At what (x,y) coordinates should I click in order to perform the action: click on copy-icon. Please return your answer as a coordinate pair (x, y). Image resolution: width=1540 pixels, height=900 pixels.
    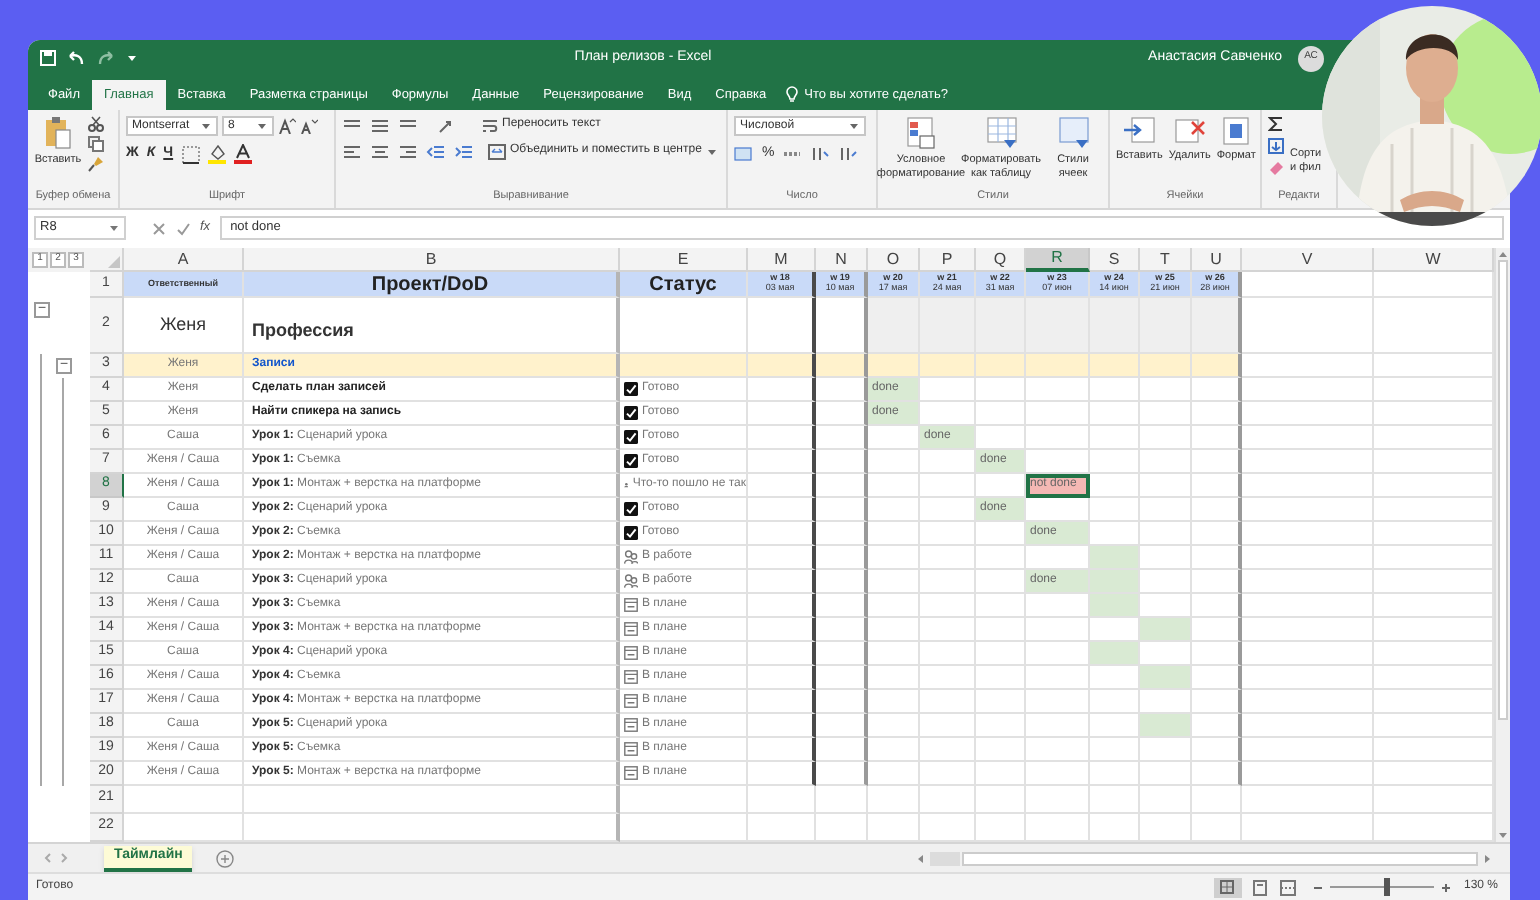
    Looking at the image, I should click on (96, 144).